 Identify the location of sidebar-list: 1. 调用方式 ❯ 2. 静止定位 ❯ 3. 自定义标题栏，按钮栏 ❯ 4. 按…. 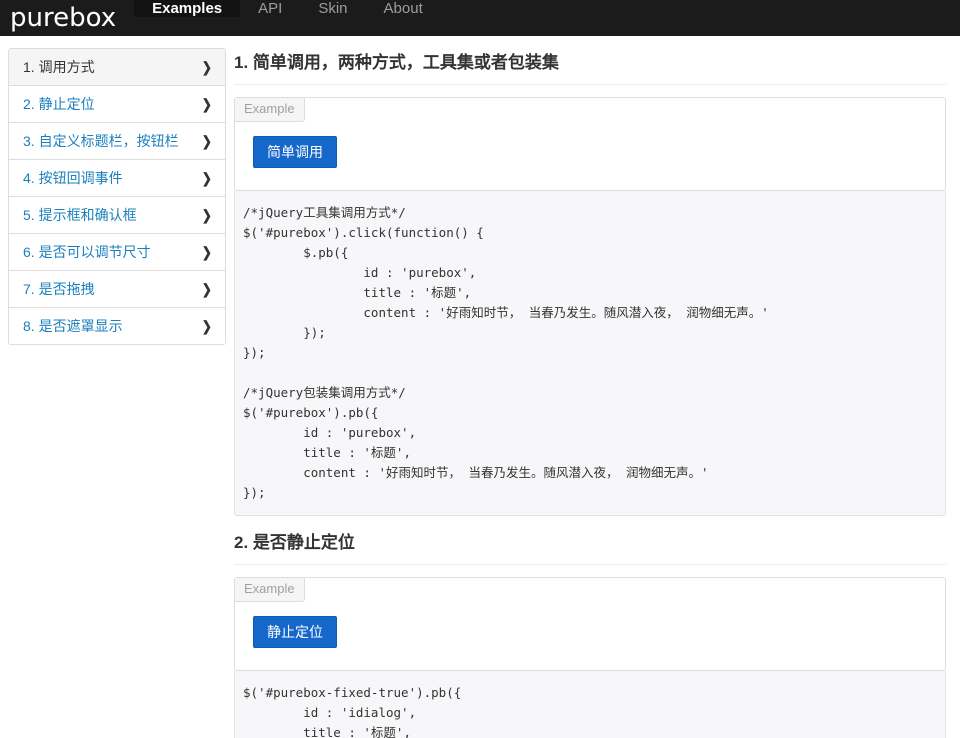
(117, 196).